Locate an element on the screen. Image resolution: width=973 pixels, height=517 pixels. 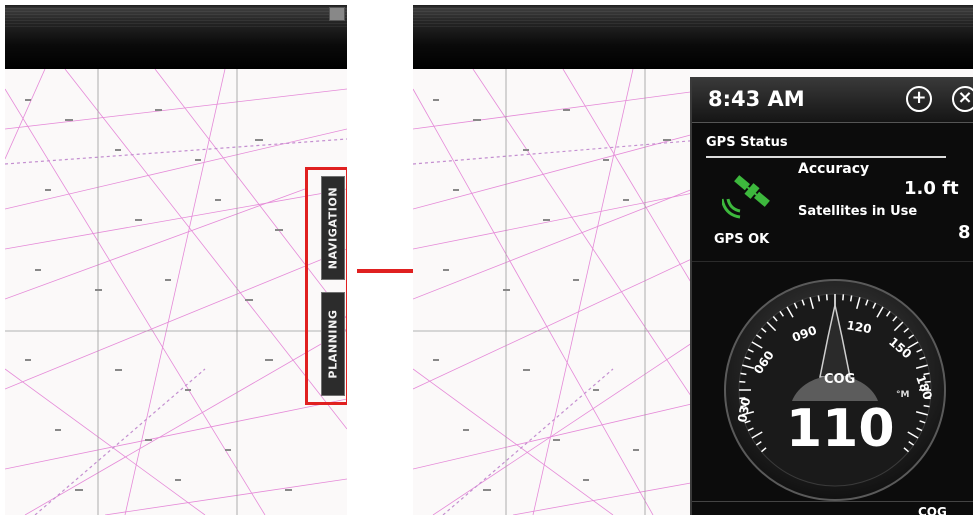
accuracy-label: Accuracy is located at coordinates (834, 169).